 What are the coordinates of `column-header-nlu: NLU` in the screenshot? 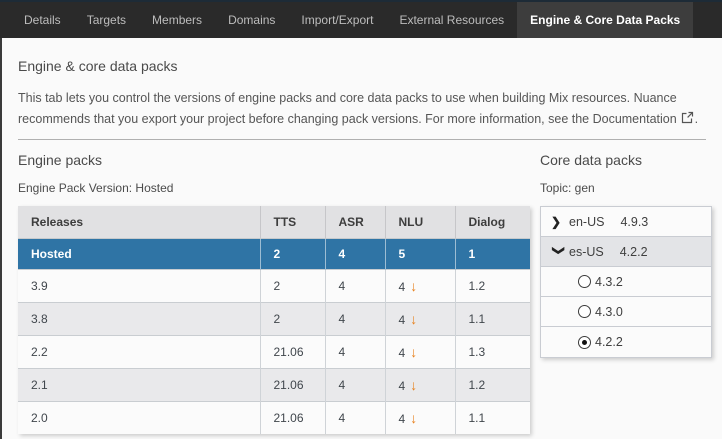 It's located at (419, 222).